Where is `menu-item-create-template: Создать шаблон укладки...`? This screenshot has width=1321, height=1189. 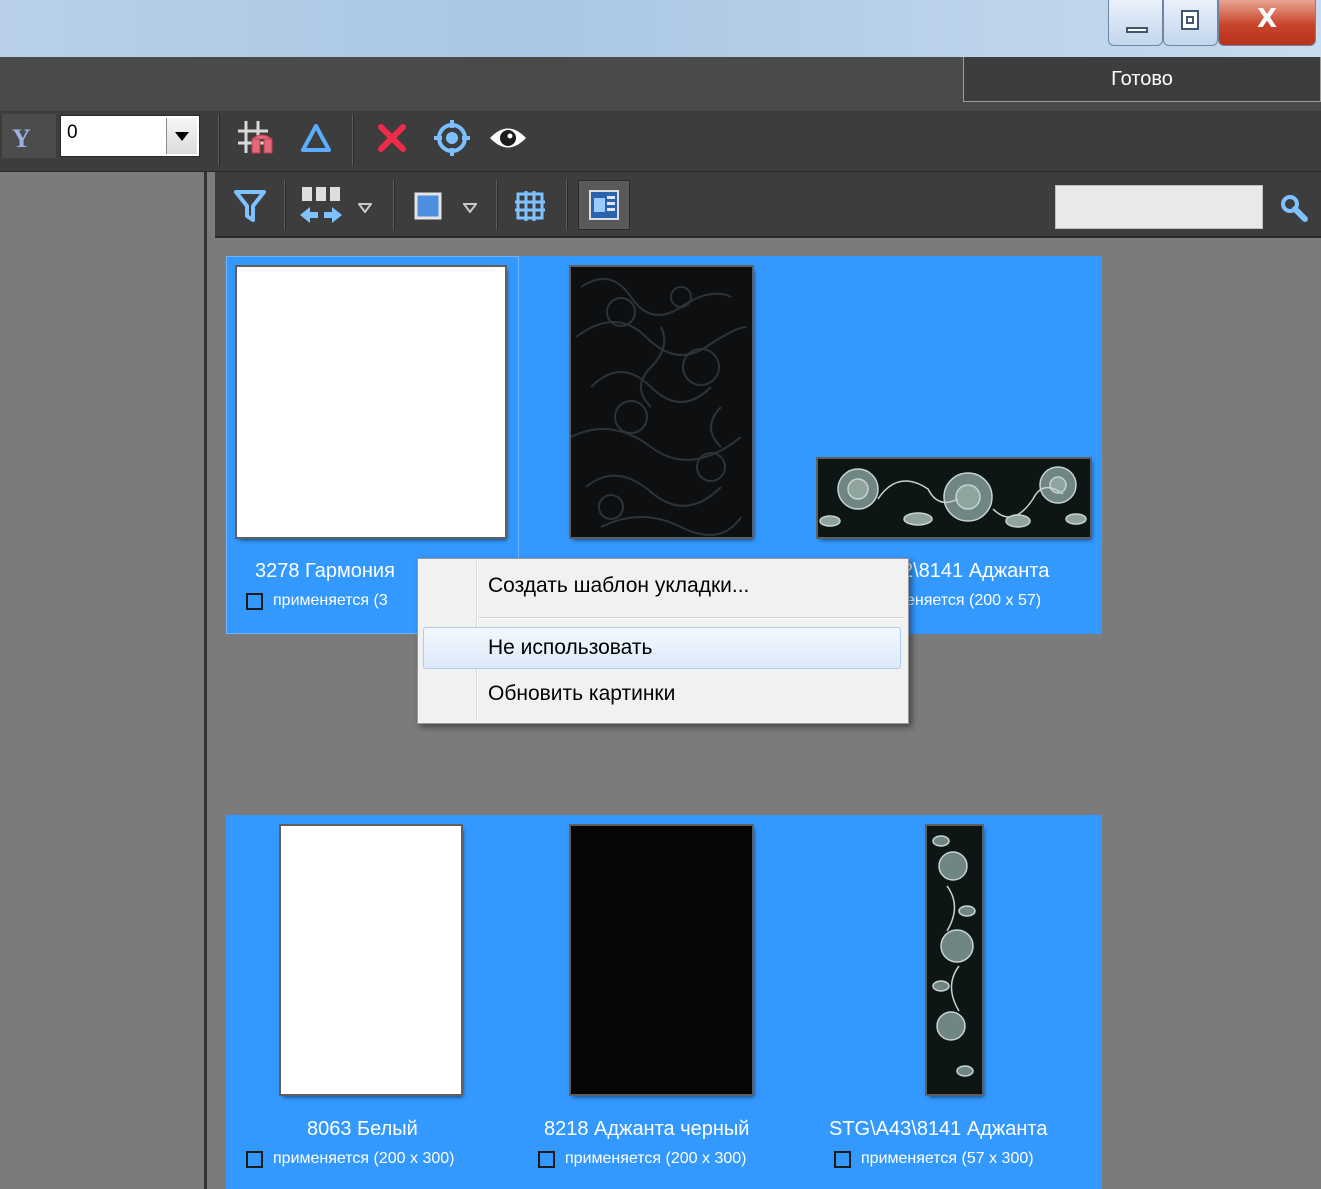
menu-item-create-template: Создать шаблон укладки... is located at coordinates (618, 586).